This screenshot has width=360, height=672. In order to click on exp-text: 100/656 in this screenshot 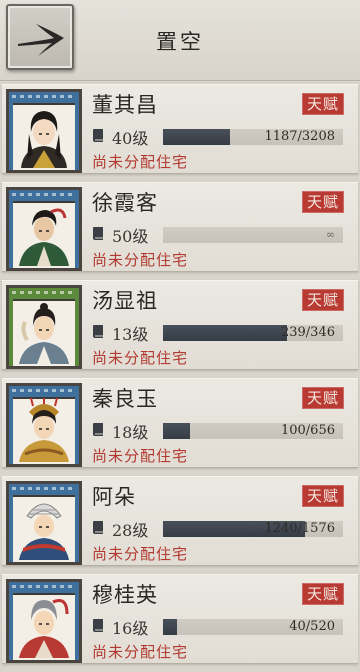, I will do `click(307, 430)`.